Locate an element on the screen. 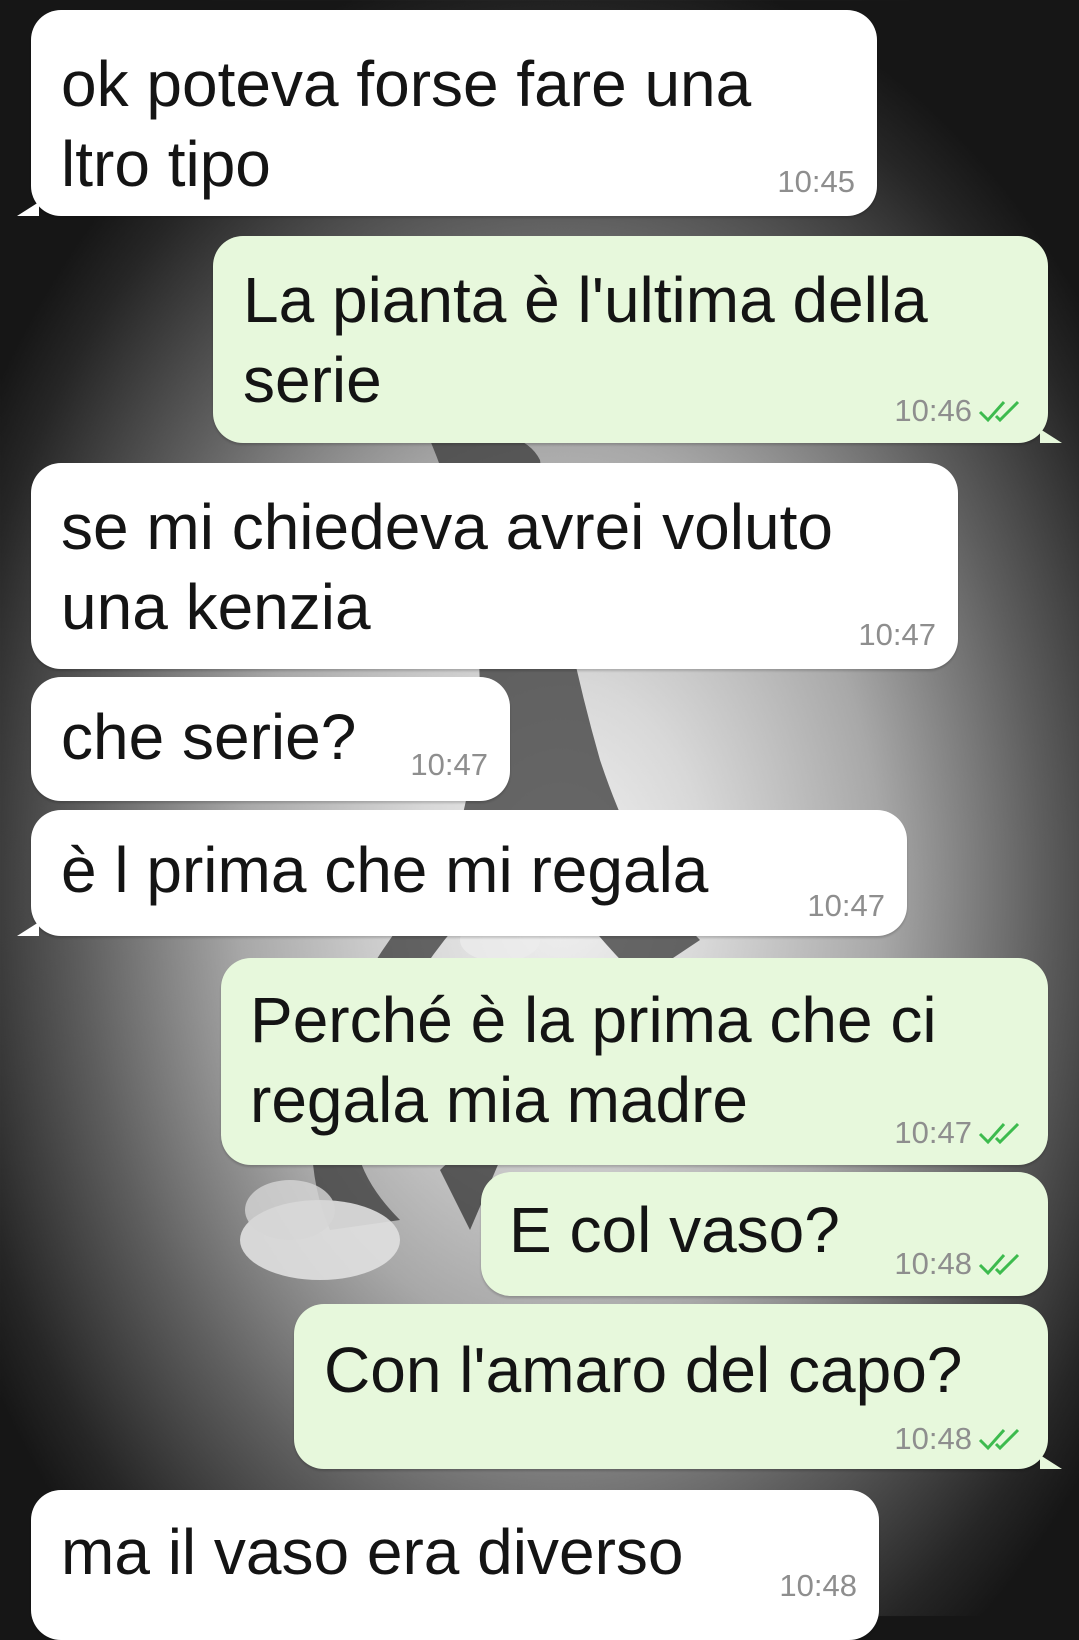 This screenshot has height=1640, width=1079. message-bubble-incoming: è l prima che mi regala 10:47 is located at coordinates (462, 873).